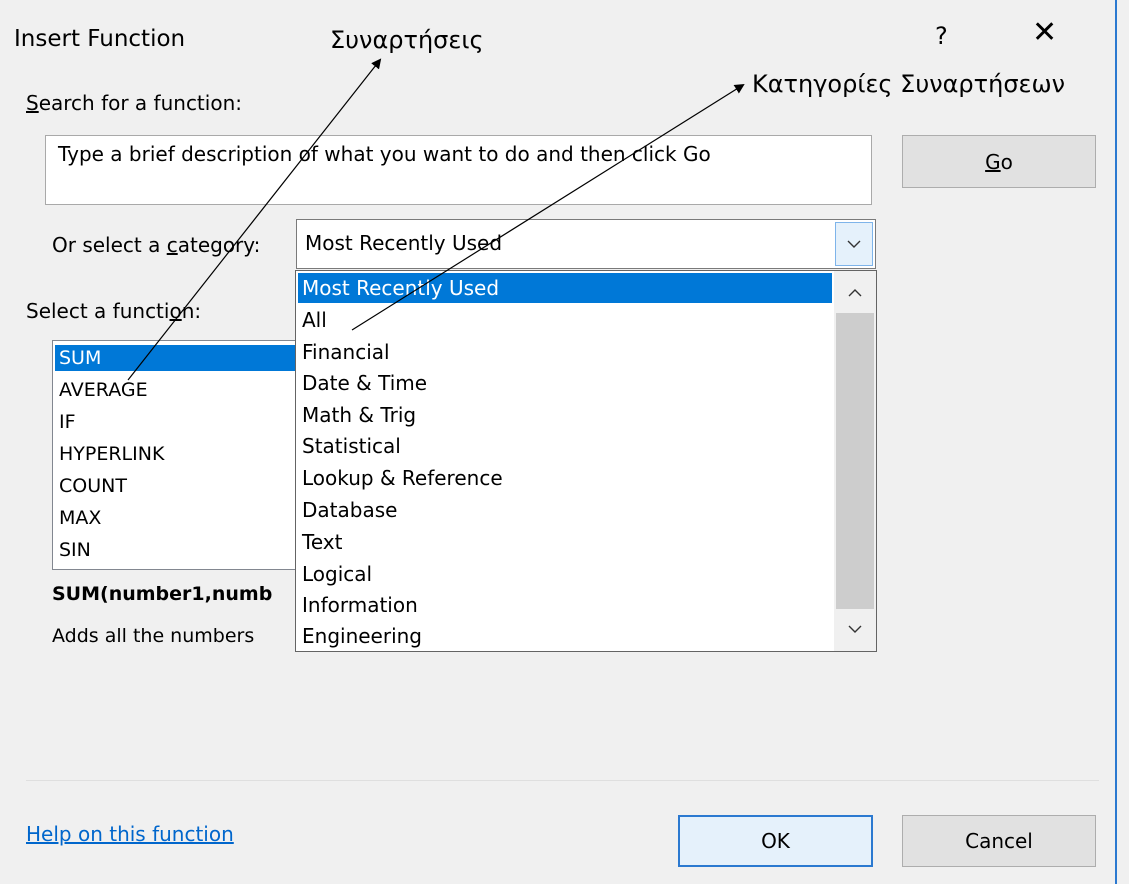 The width and height of the screenshot is (1129, 884). I want to click on list-item: COUNT, so click(92, 486).